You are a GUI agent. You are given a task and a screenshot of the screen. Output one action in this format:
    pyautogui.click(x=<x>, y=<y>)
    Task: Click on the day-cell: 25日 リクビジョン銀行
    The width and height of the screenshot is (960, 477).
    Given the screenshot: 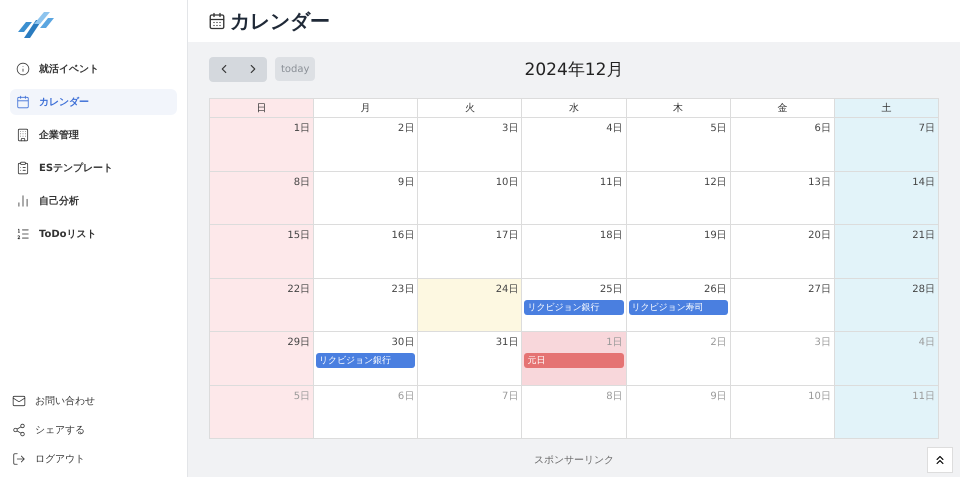 What is the action you would take?
    pyautogui.click(x=574, y=305)
    